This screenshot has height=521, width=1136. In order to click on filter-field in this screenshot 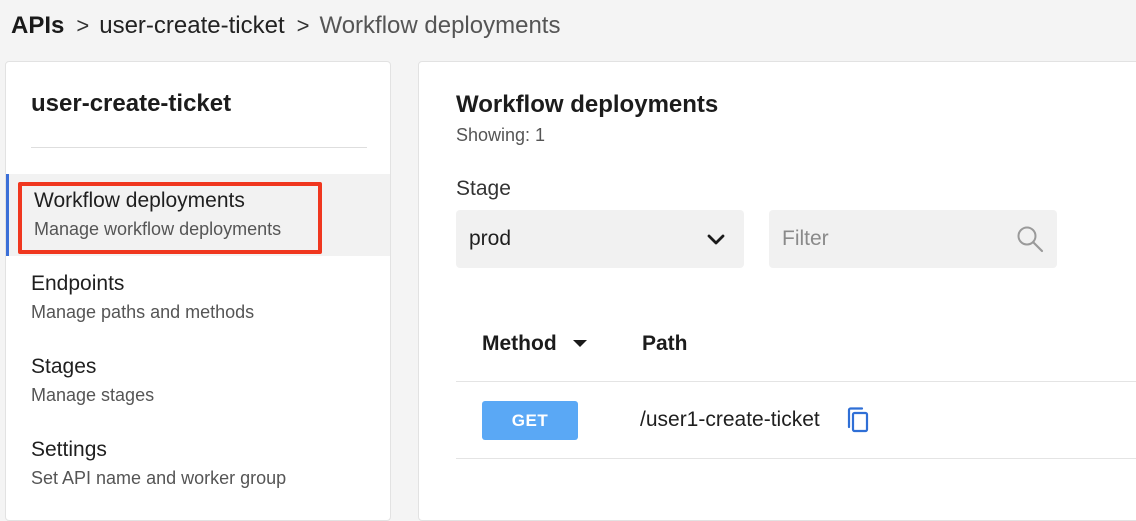, I will do `click(913, 239)`.